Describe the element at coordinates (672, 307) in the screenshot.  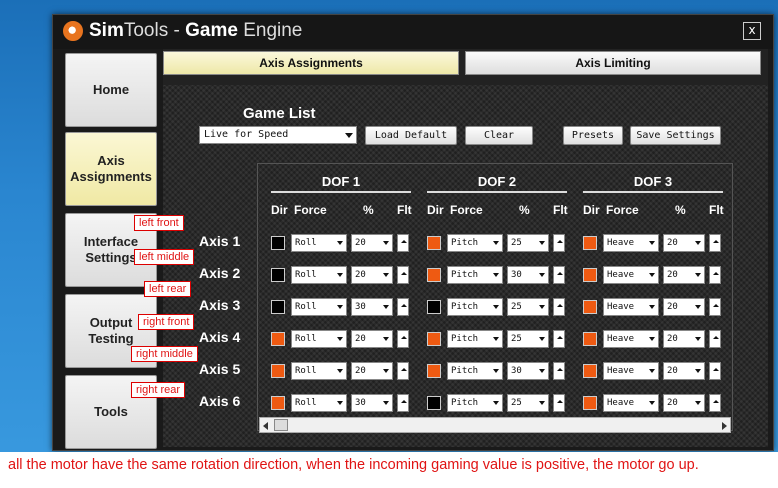
I see `percent-value: 20` at that location.